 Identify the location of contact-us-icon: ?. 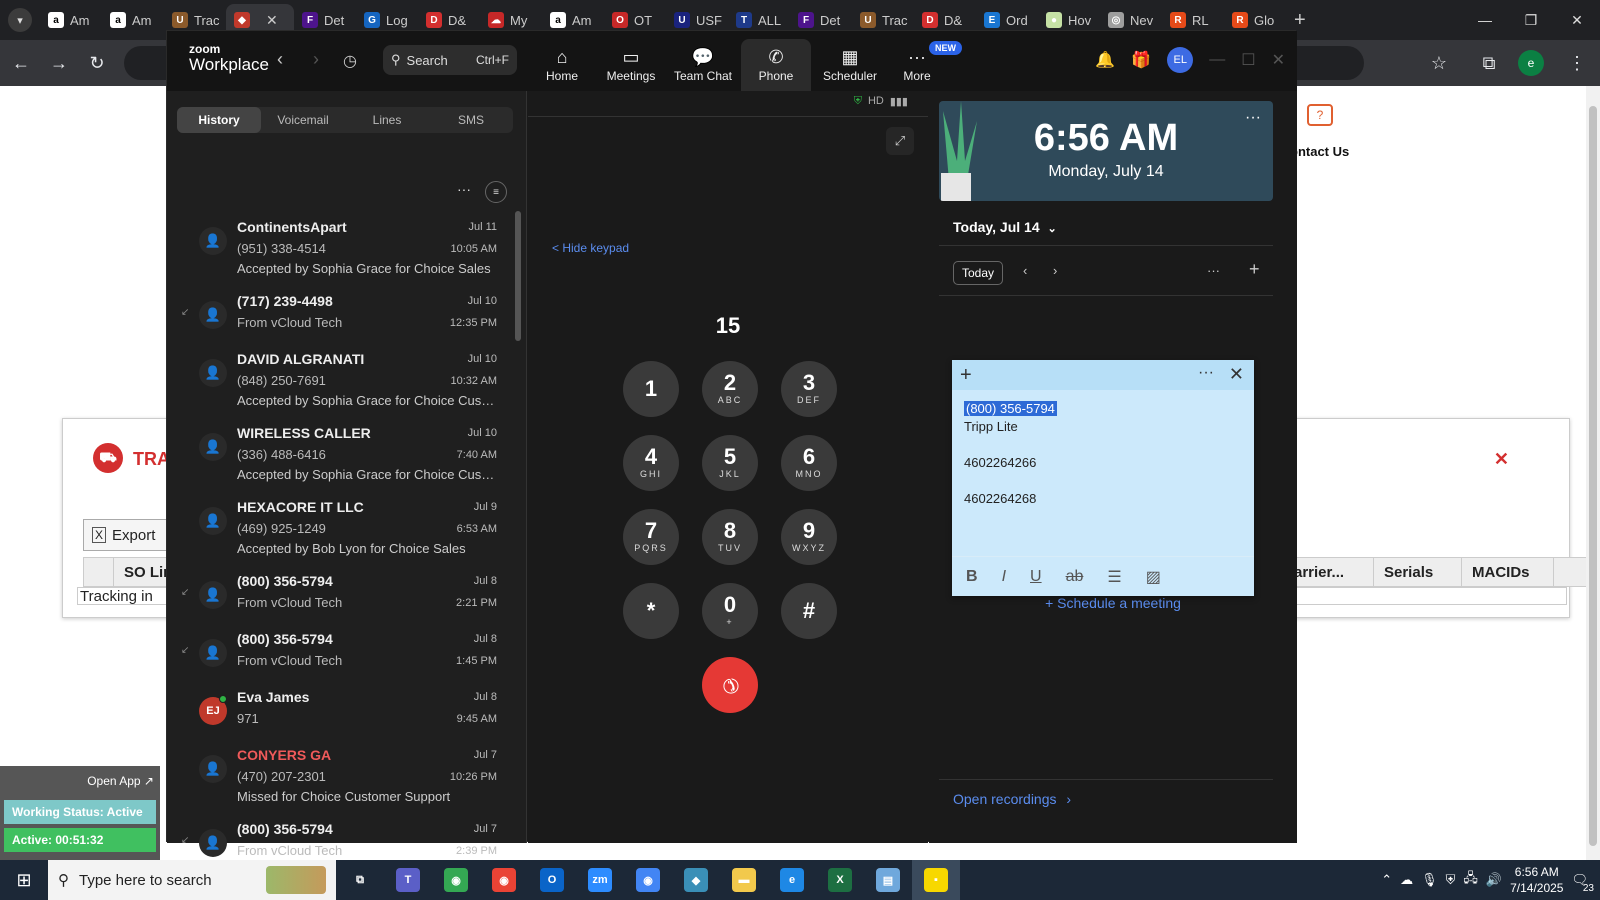
(1320, 115).